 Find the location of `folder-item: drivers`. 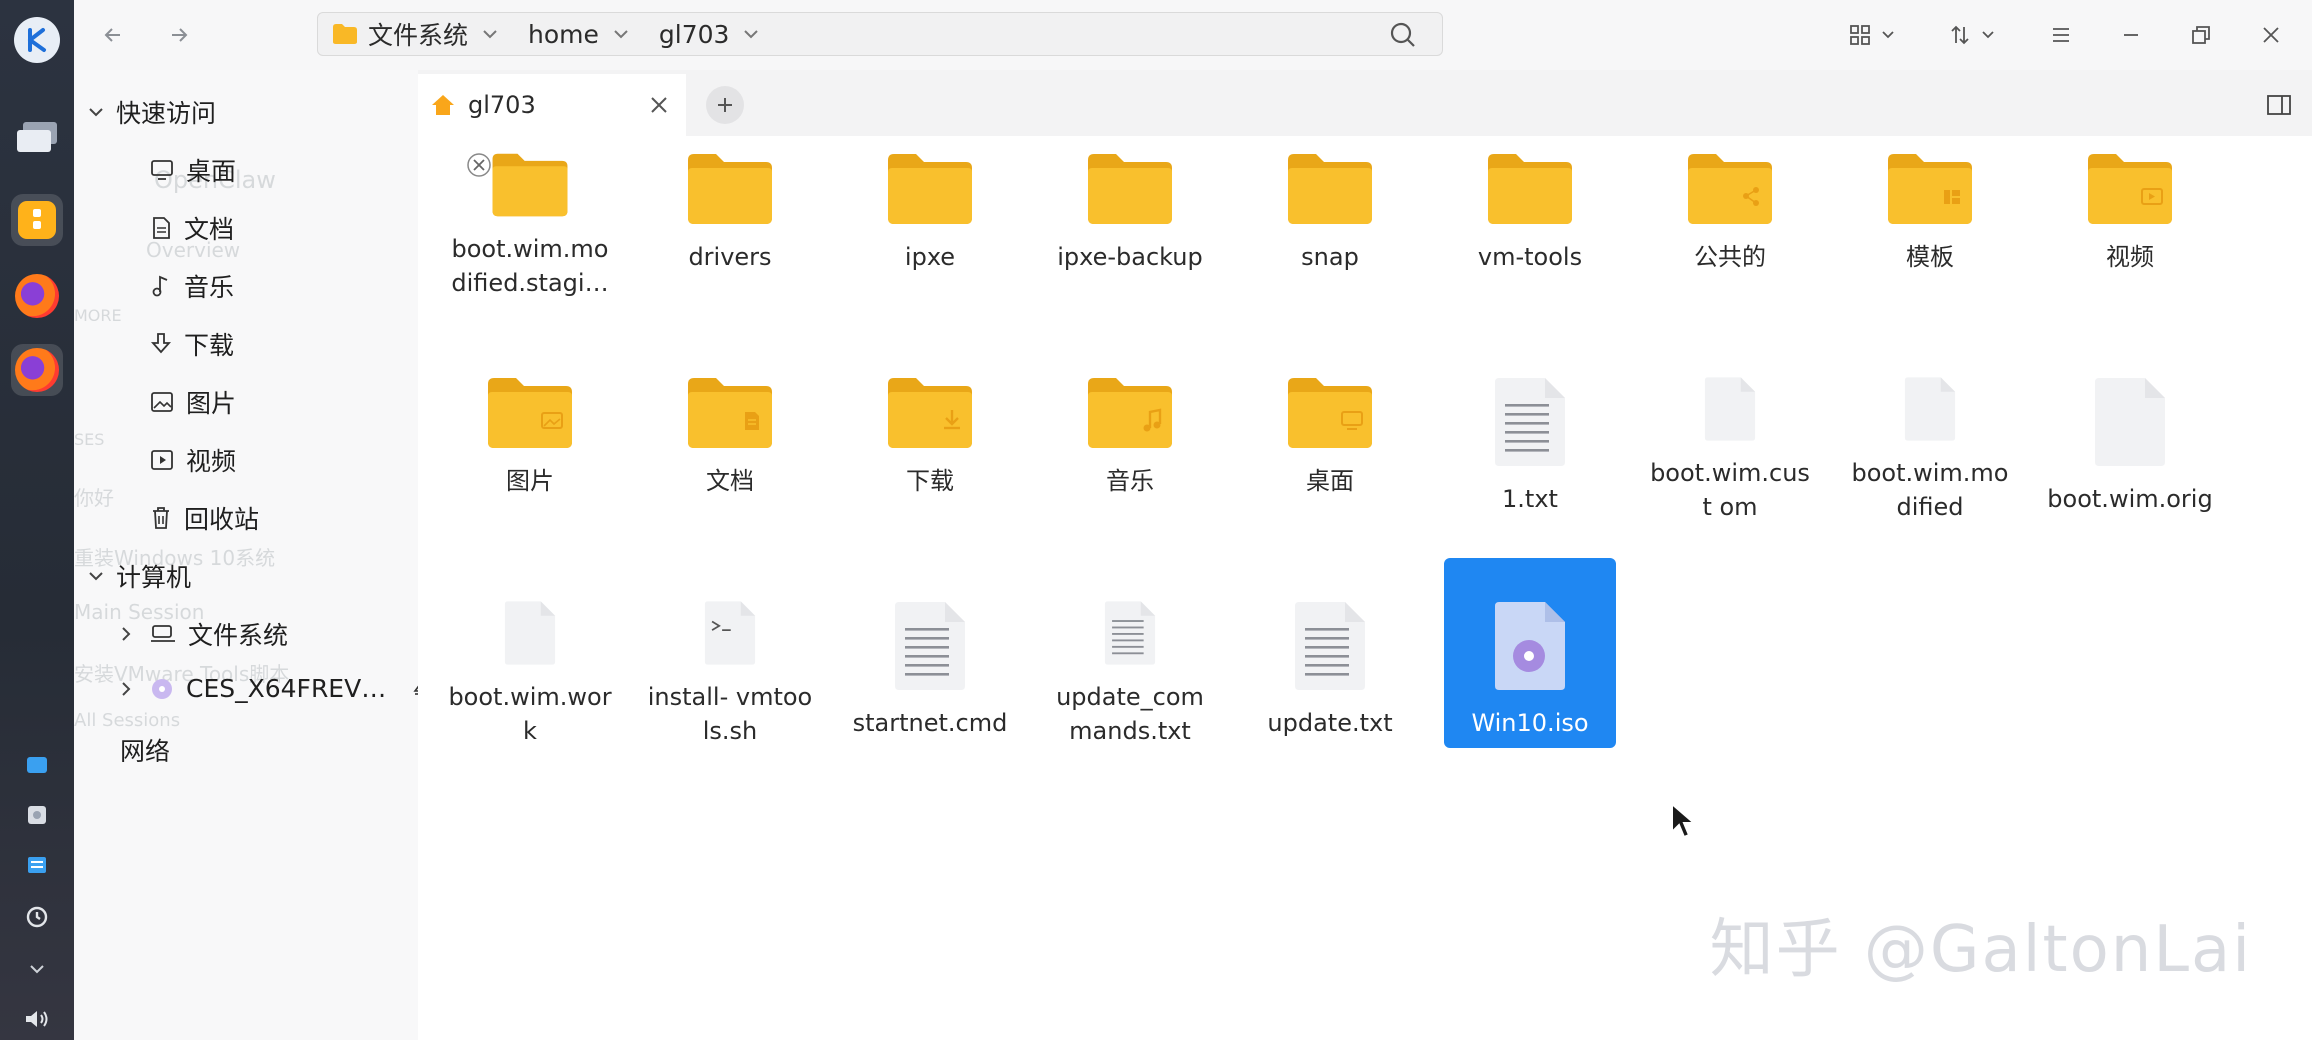

folder-item: drivers is located at coordinates (730, 205).